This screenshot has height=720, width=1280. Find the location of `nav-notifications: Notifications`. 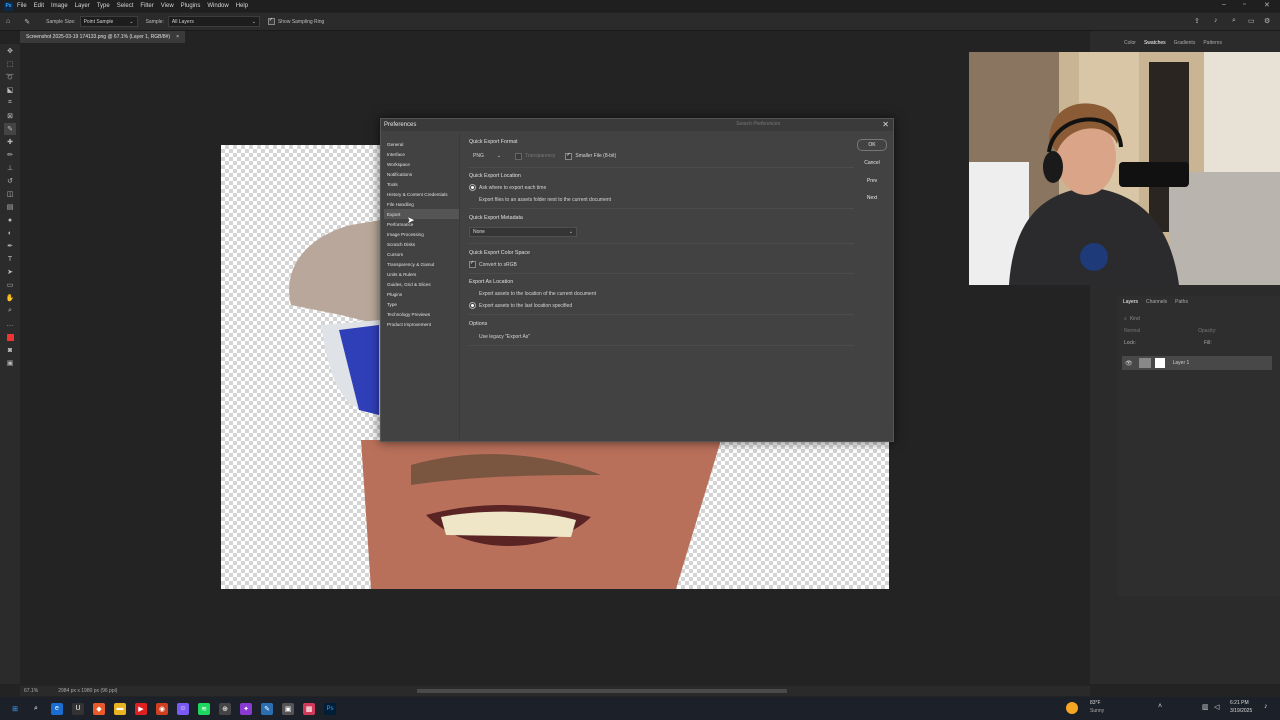

nav-notifications: Notifications is located at coordinates (421, 174).